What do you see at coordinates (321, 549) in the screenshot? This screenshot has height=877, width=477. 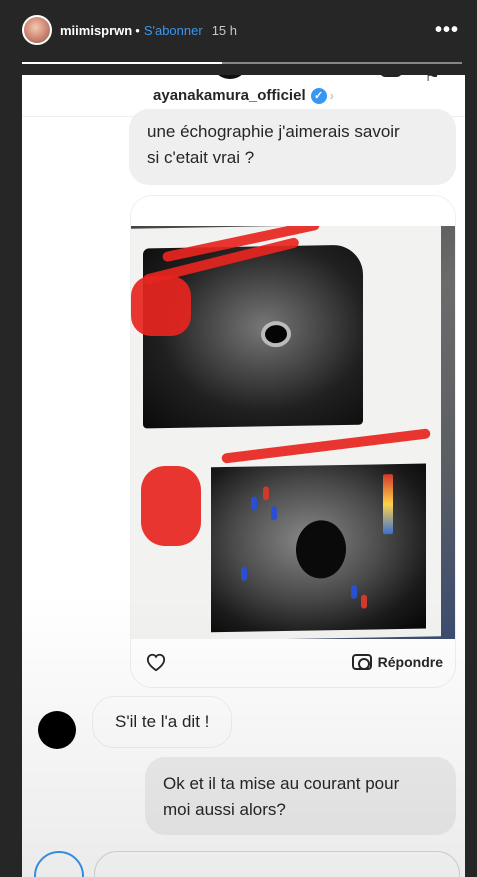 I see `ultrasound-cavity` at bounding box center [321, 549].